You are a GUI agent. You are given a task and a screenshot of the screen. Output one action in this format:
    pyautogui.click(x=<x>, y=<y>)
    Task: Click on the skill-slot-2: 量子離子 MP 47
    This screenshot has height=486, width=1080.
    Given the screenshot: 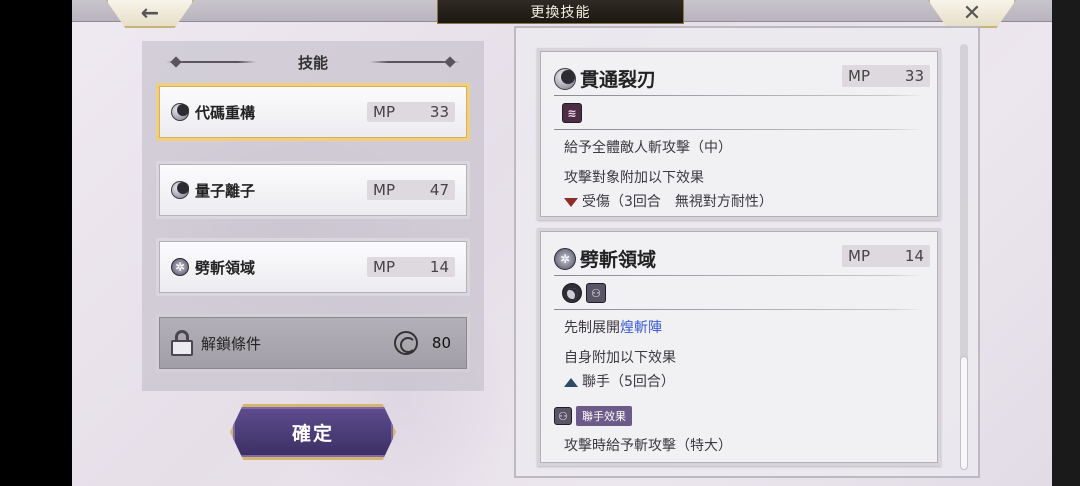 What is the action you would take?
    pyautogui.click(x=313, y=190)
    